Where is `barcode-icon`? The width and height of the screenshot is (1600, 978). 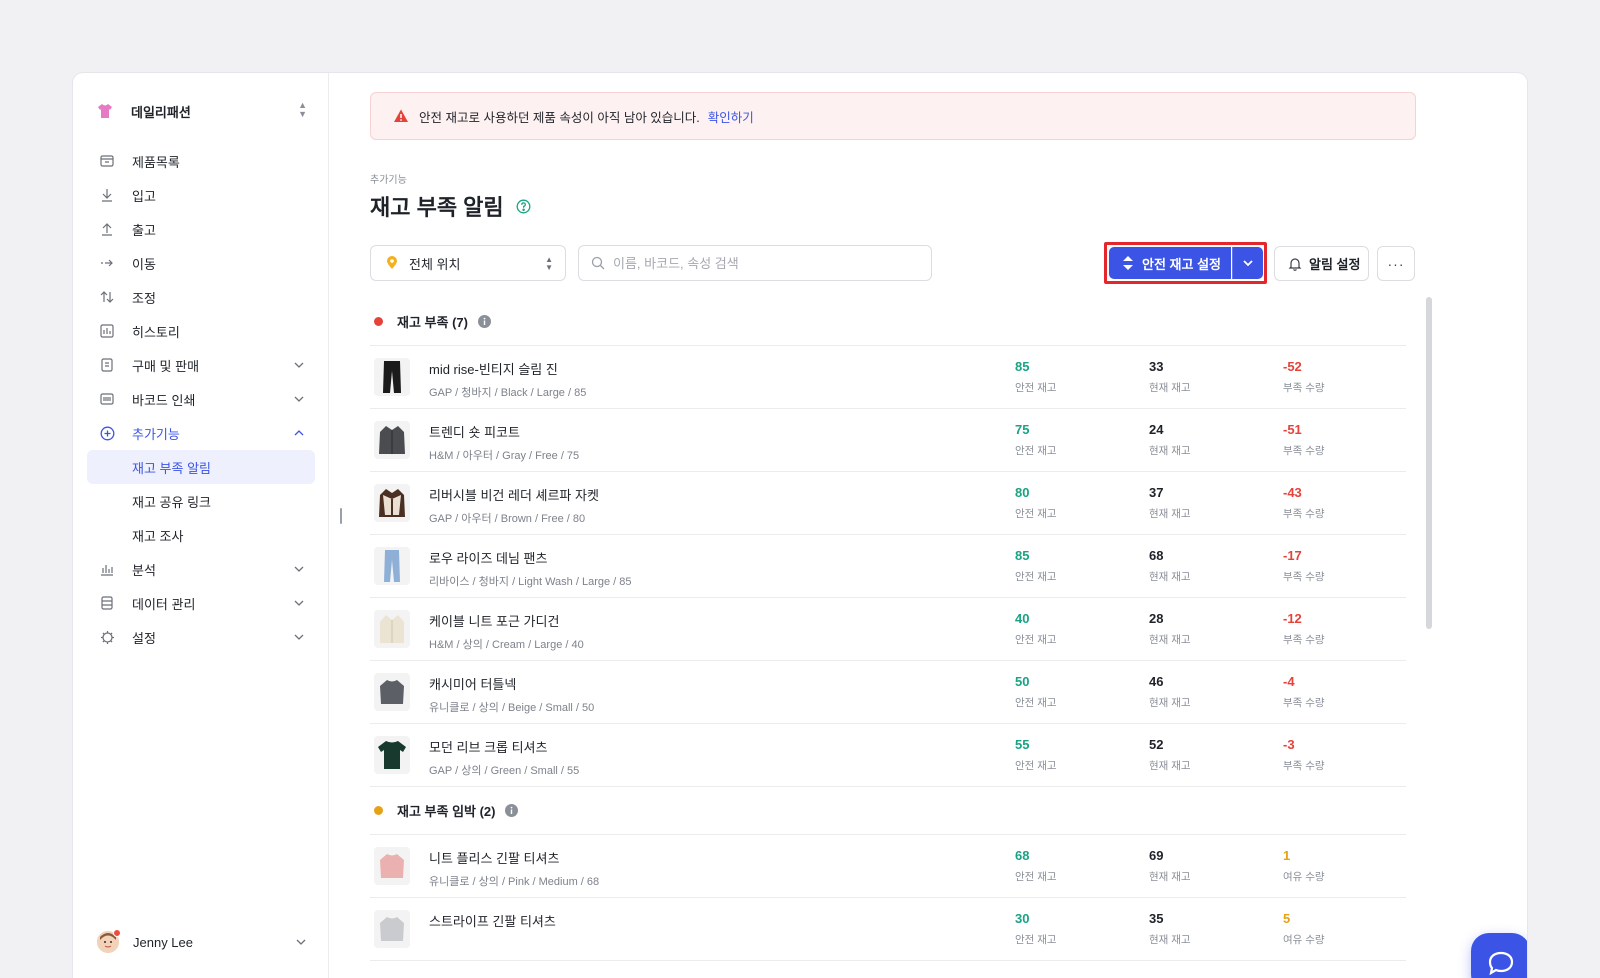
barcode-icon is located at coordinates (107, 399).